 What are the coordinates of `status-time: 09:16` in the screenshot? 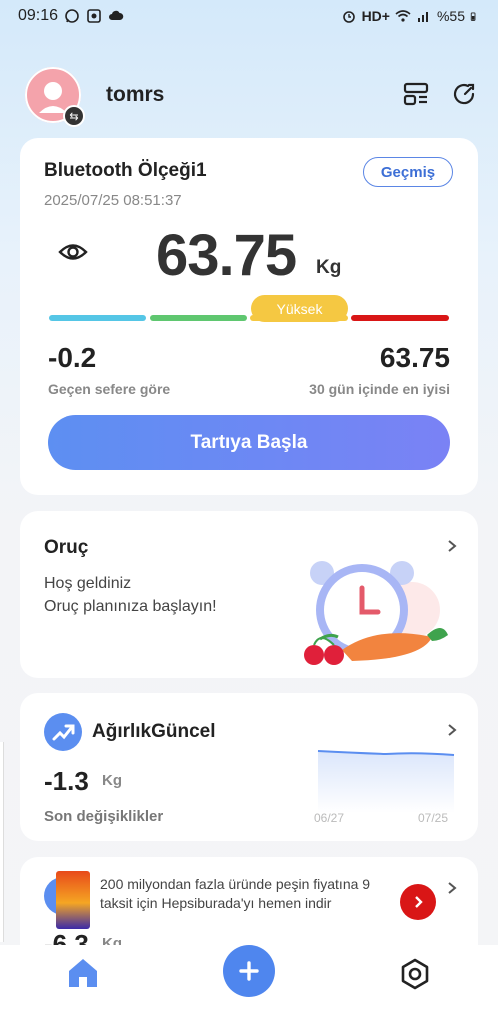 It's located at (38, 15).